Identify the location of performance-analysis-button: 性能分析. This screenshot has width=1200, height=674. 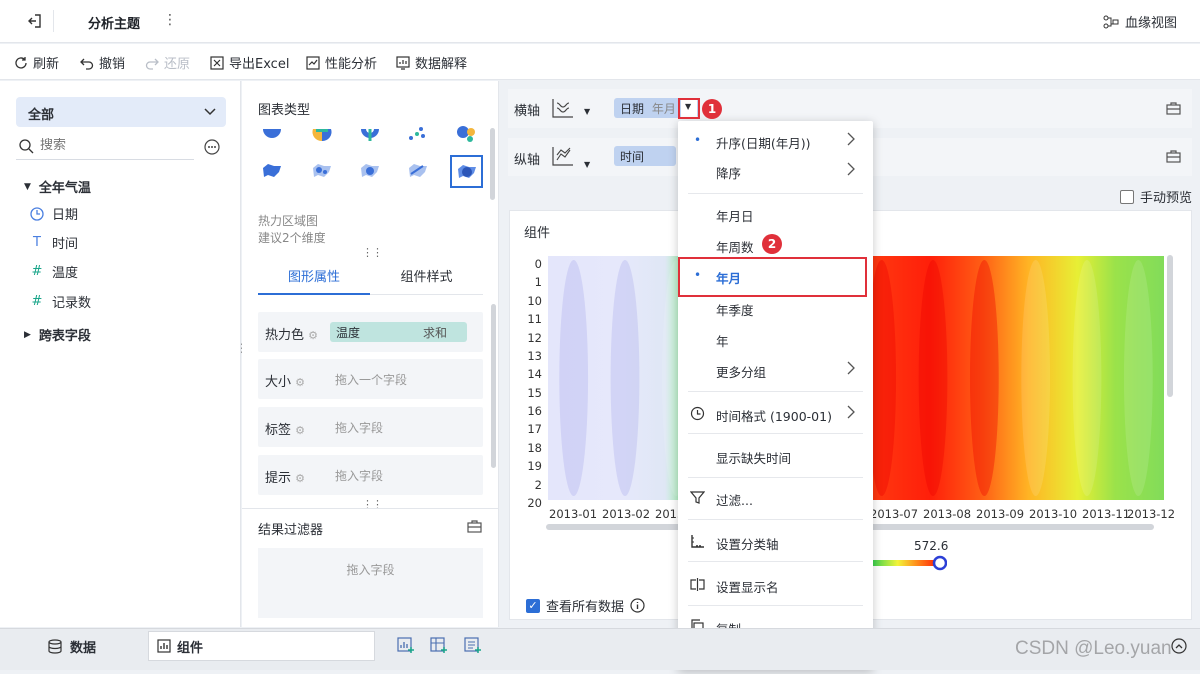
(341, 62).